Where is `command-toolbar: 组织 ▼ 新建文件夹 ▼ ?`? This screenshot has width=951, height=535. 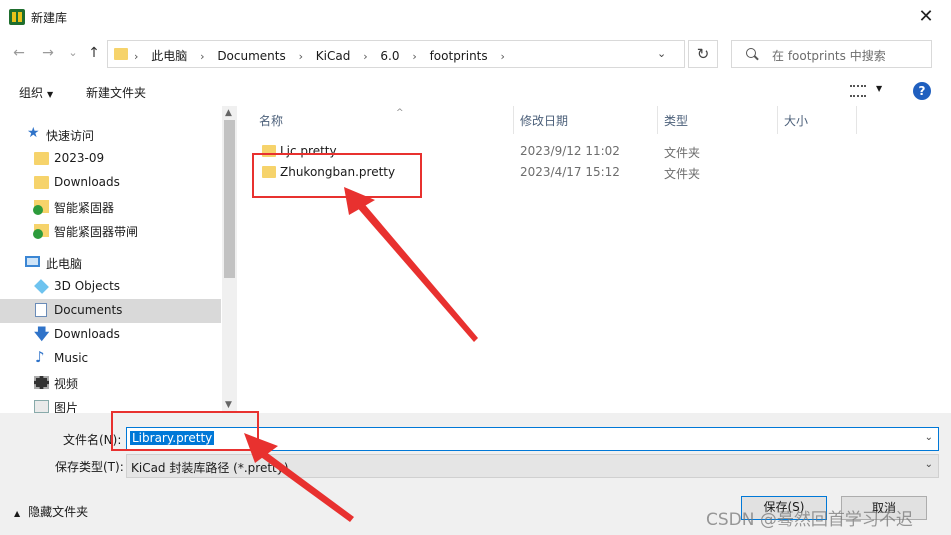 command-toolbar: 组织 ▼ 新建文件夹 ▼ ? is located at coordinates (475, 91).